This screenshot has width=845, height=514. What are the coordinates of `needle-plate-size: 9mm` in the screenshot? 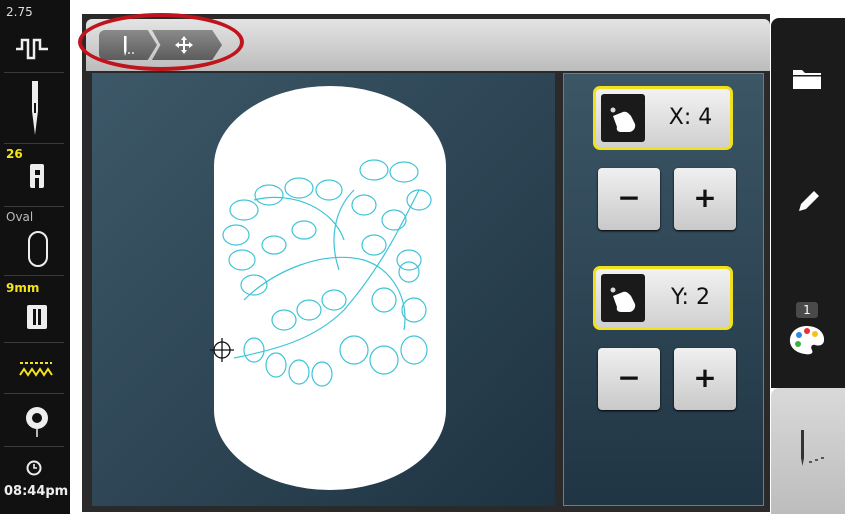 It's located at (23, 288).